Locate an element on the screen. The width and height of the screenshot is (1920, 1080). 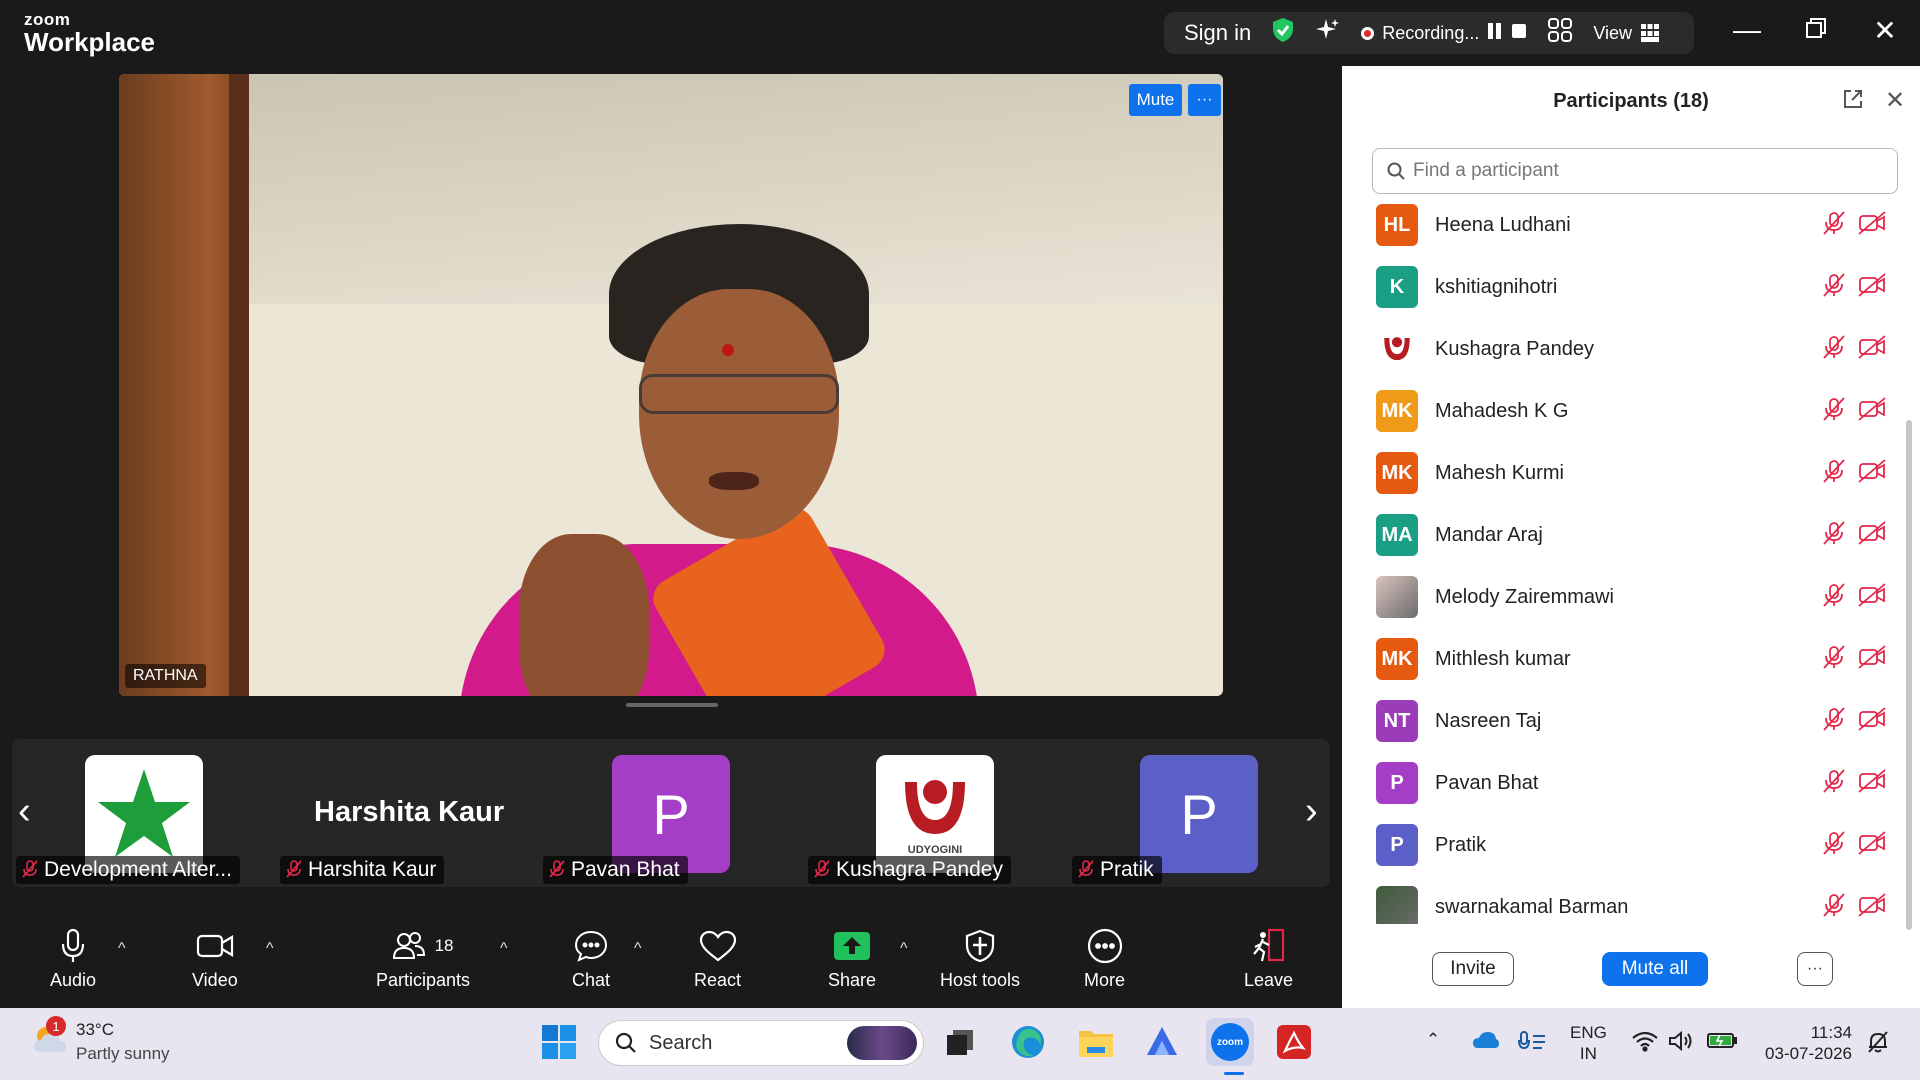
taskbar-search-box: Search is located at coordinates (761, 1043).